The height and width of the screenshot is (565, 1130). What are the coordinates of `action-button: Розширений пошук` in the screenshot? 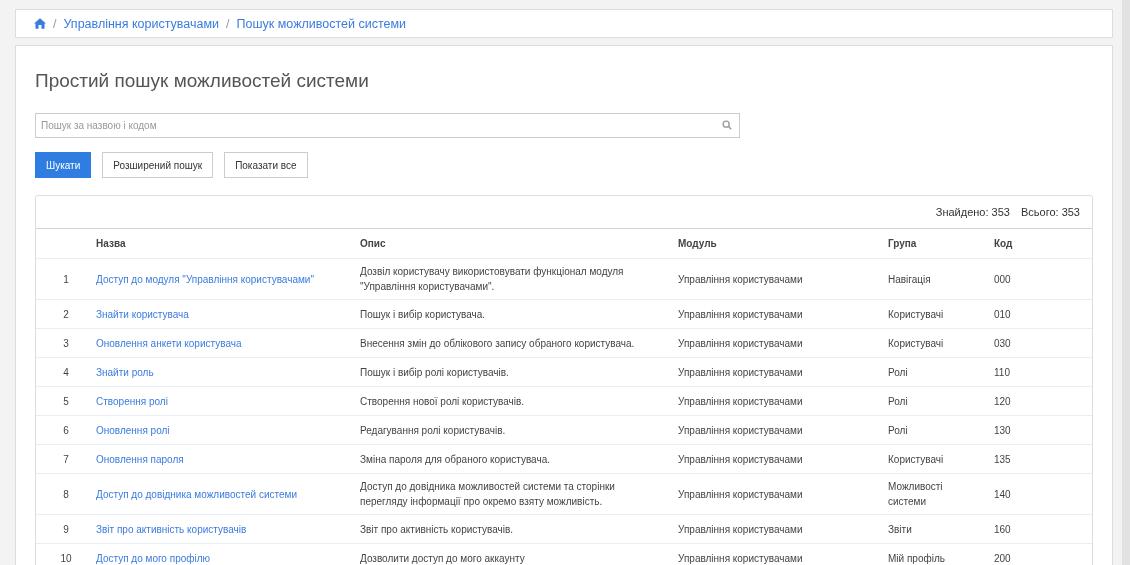 It's located at (158, 165).